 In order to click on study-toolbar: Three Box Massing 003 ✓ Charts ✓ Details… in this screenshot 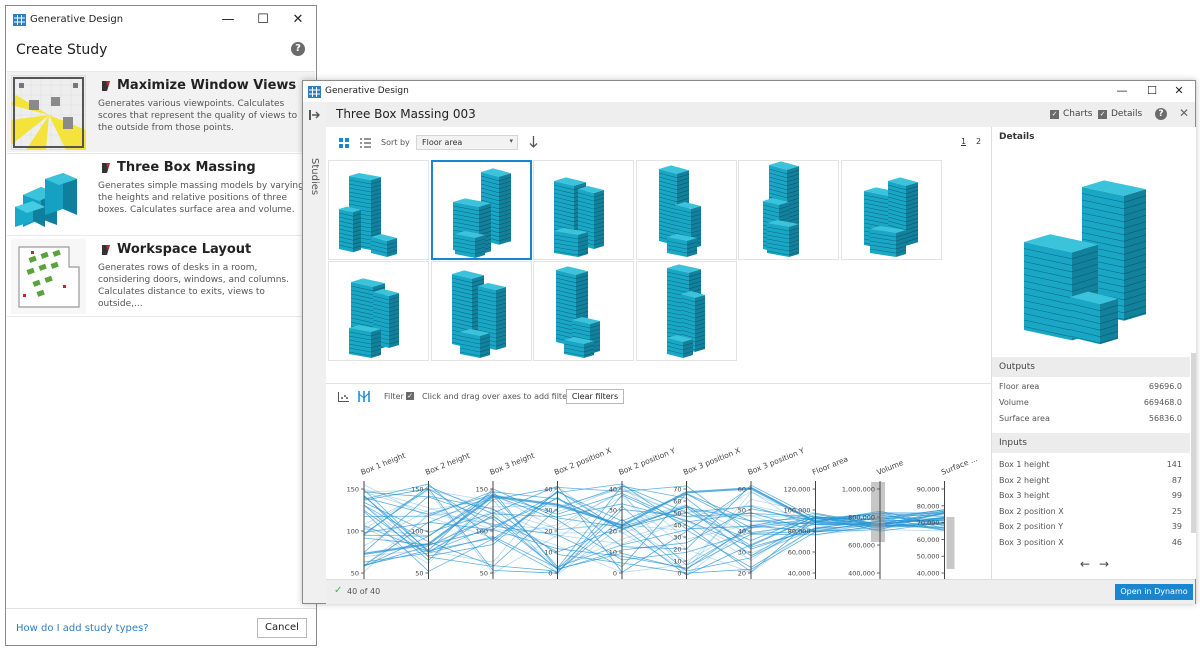, I will do `click(760, 115)`.